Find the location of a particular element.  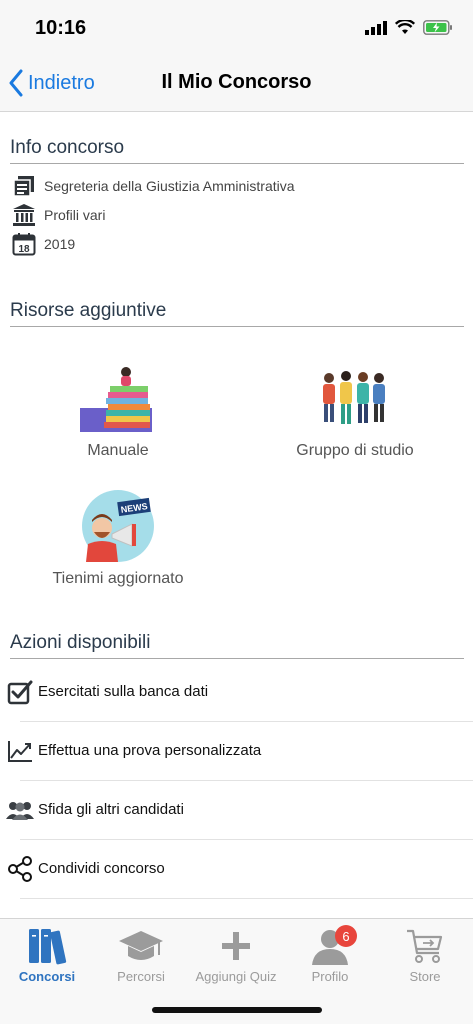

calendar-icon: 18 is located at coordinates (24, 244).